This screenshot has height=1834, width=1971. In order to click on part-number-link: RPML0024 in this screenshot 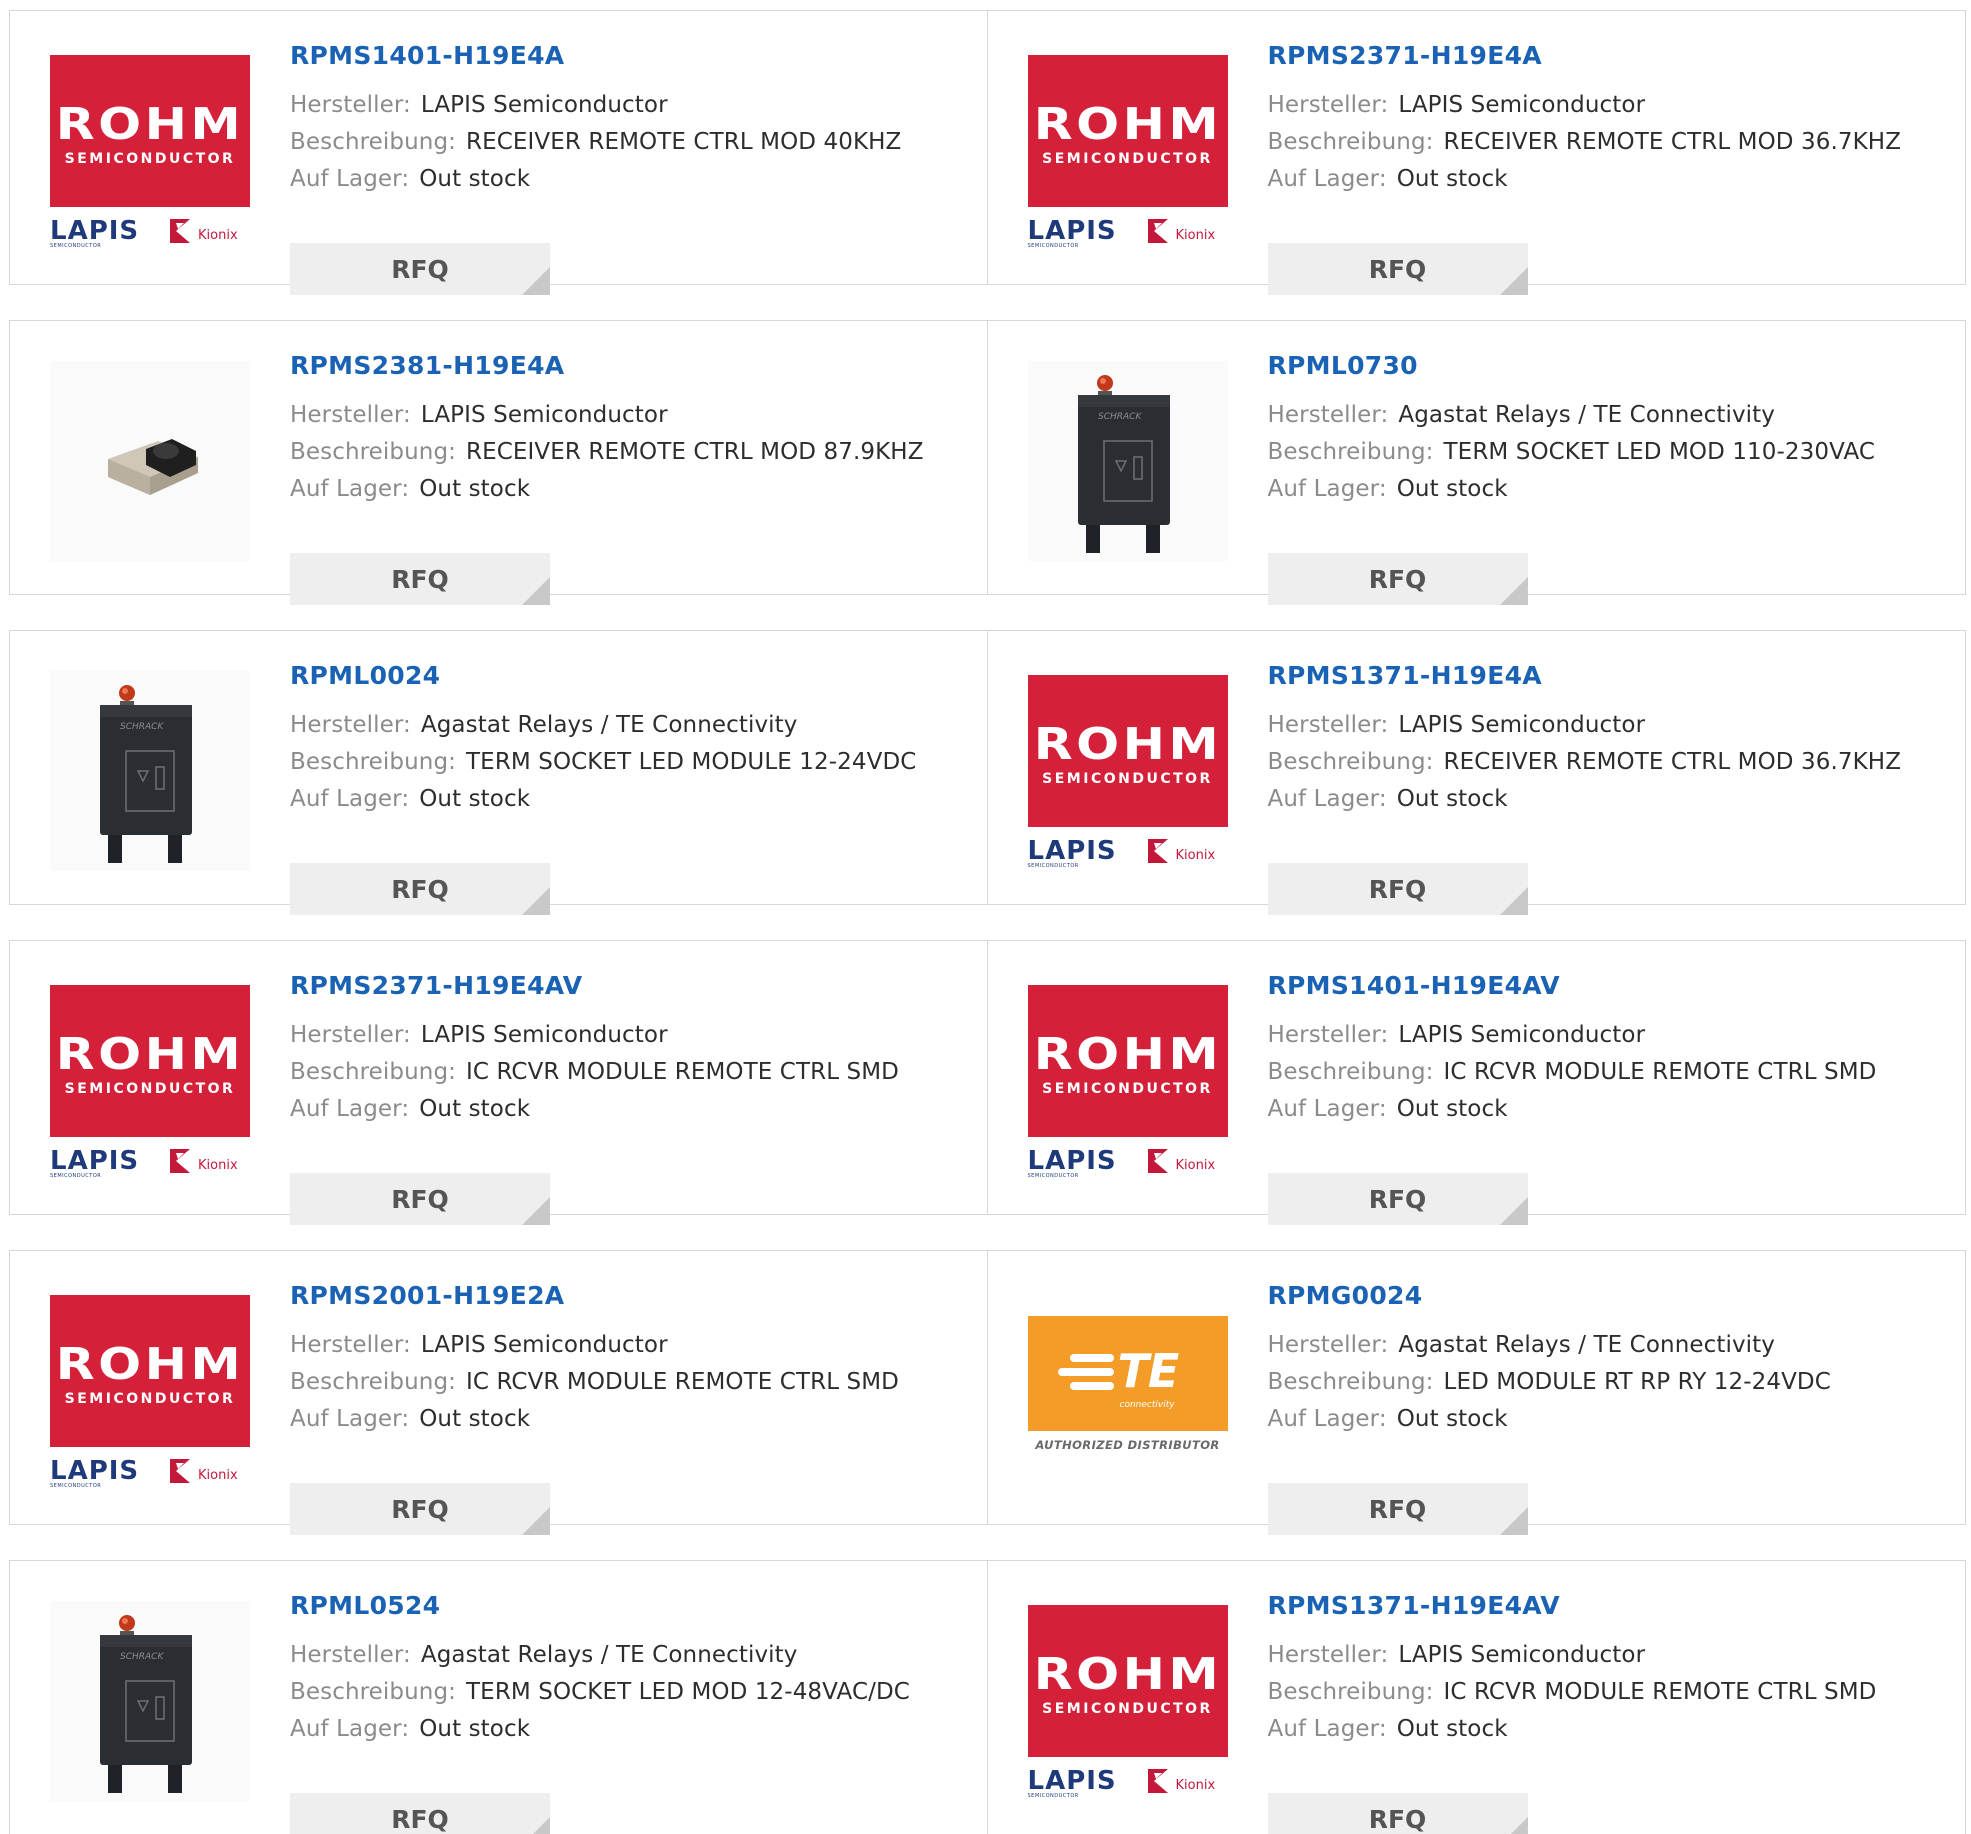, I will do `click(628, 676)`.